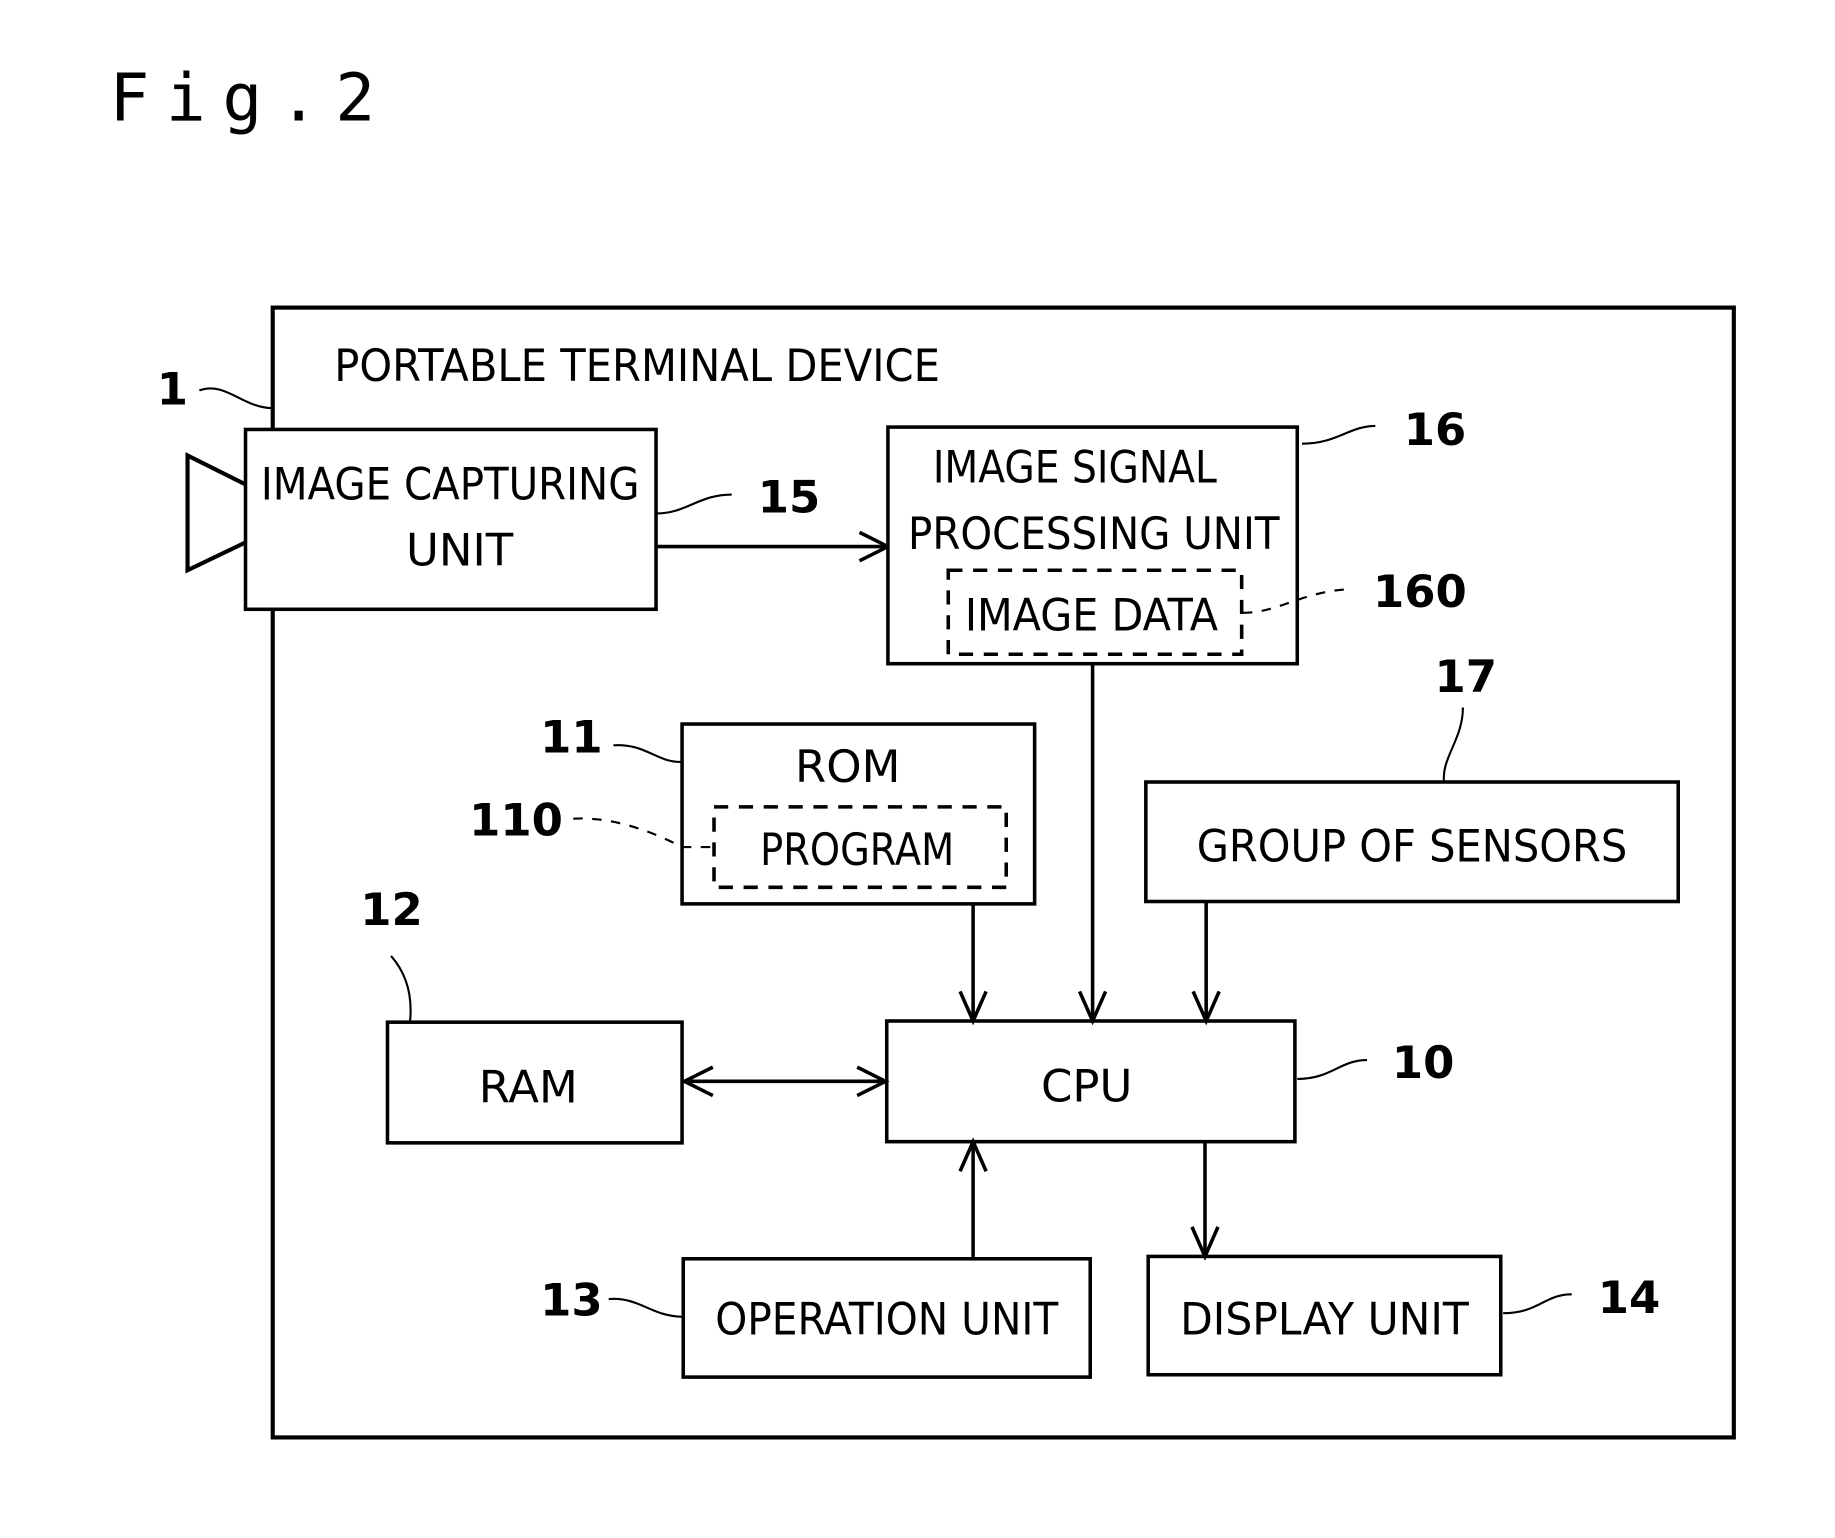 Image resolution: width=1835 pixels, height=1538 pixels. Describe the element at coordinates (516, 819) in the screenshot. I see `ref-110: 110` at that location.